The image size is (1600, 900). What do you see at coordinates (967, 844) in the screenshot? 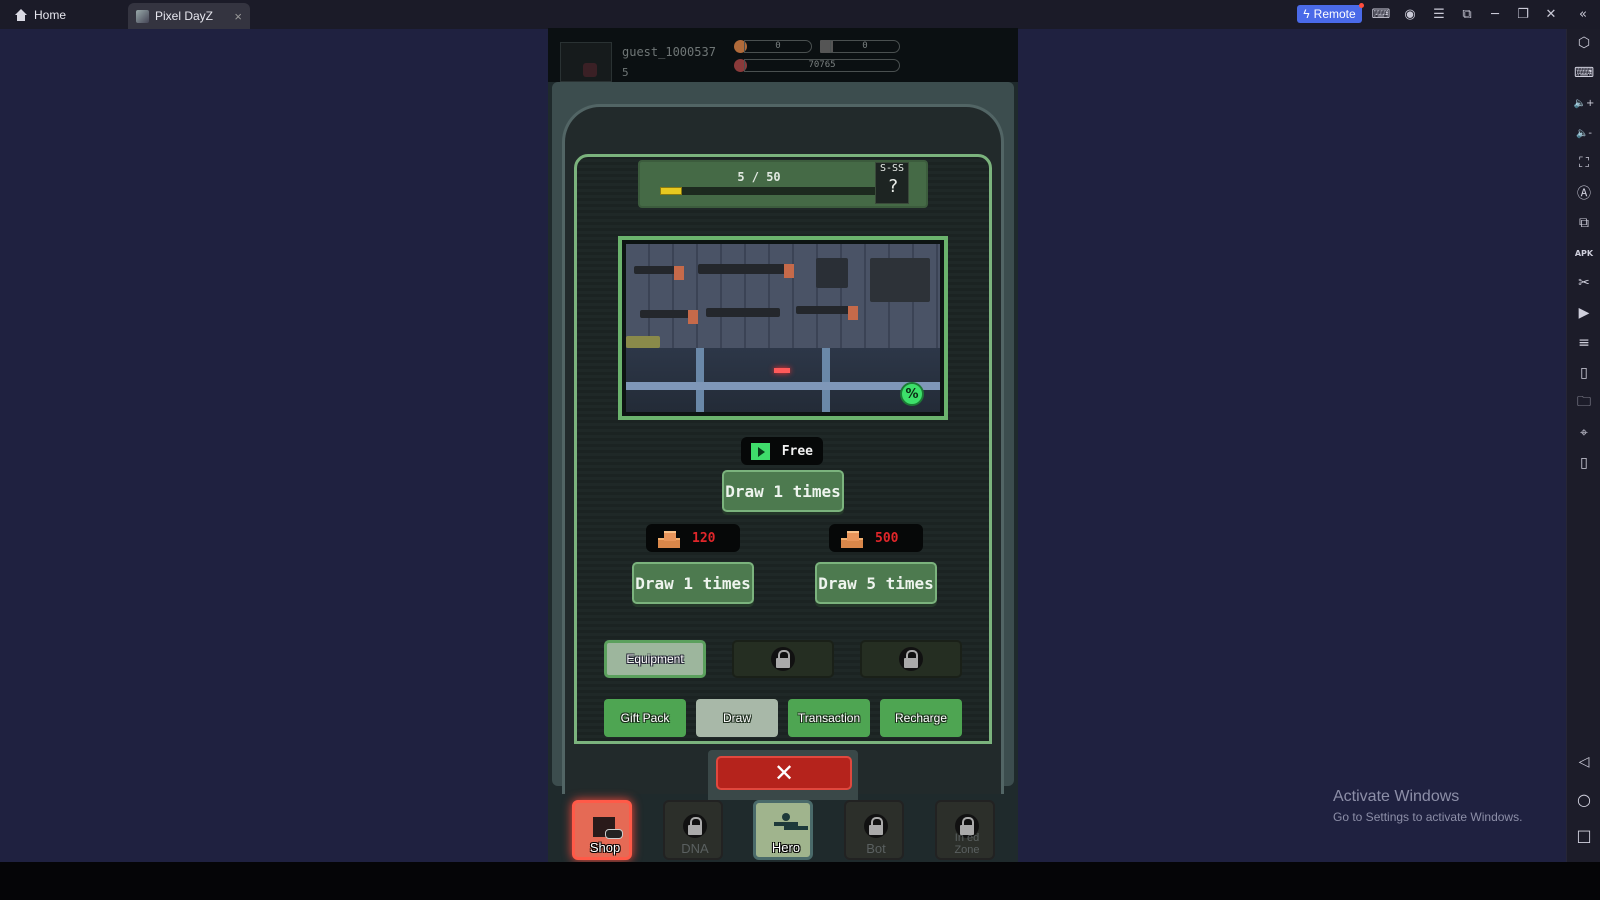
I see `nav-infected-zone-label: In ed Zone` at bounding box center [967, 844].